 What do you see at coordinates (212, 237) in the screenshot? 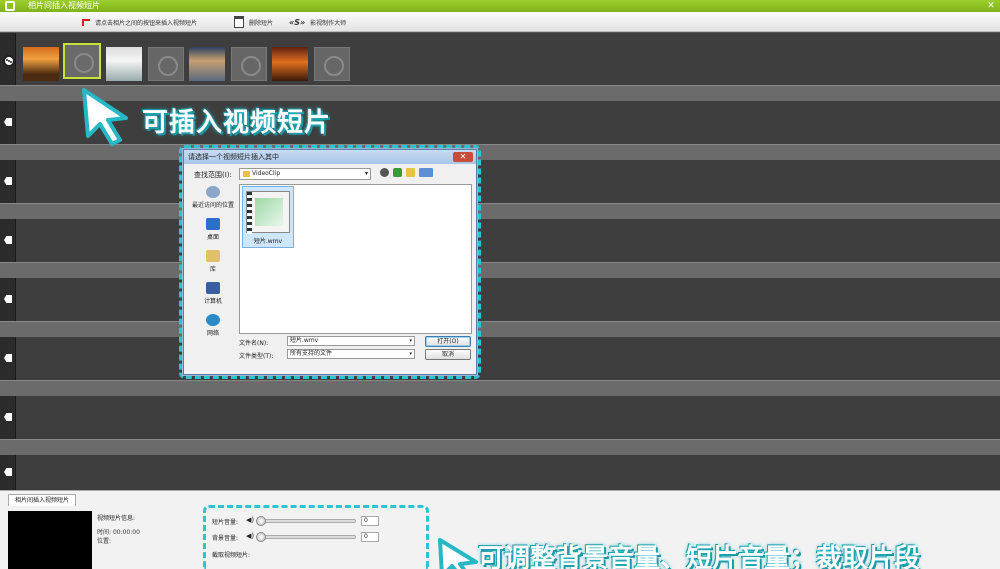
I see `place-desktop-label: 桌面` at bounding box center [212, 237].